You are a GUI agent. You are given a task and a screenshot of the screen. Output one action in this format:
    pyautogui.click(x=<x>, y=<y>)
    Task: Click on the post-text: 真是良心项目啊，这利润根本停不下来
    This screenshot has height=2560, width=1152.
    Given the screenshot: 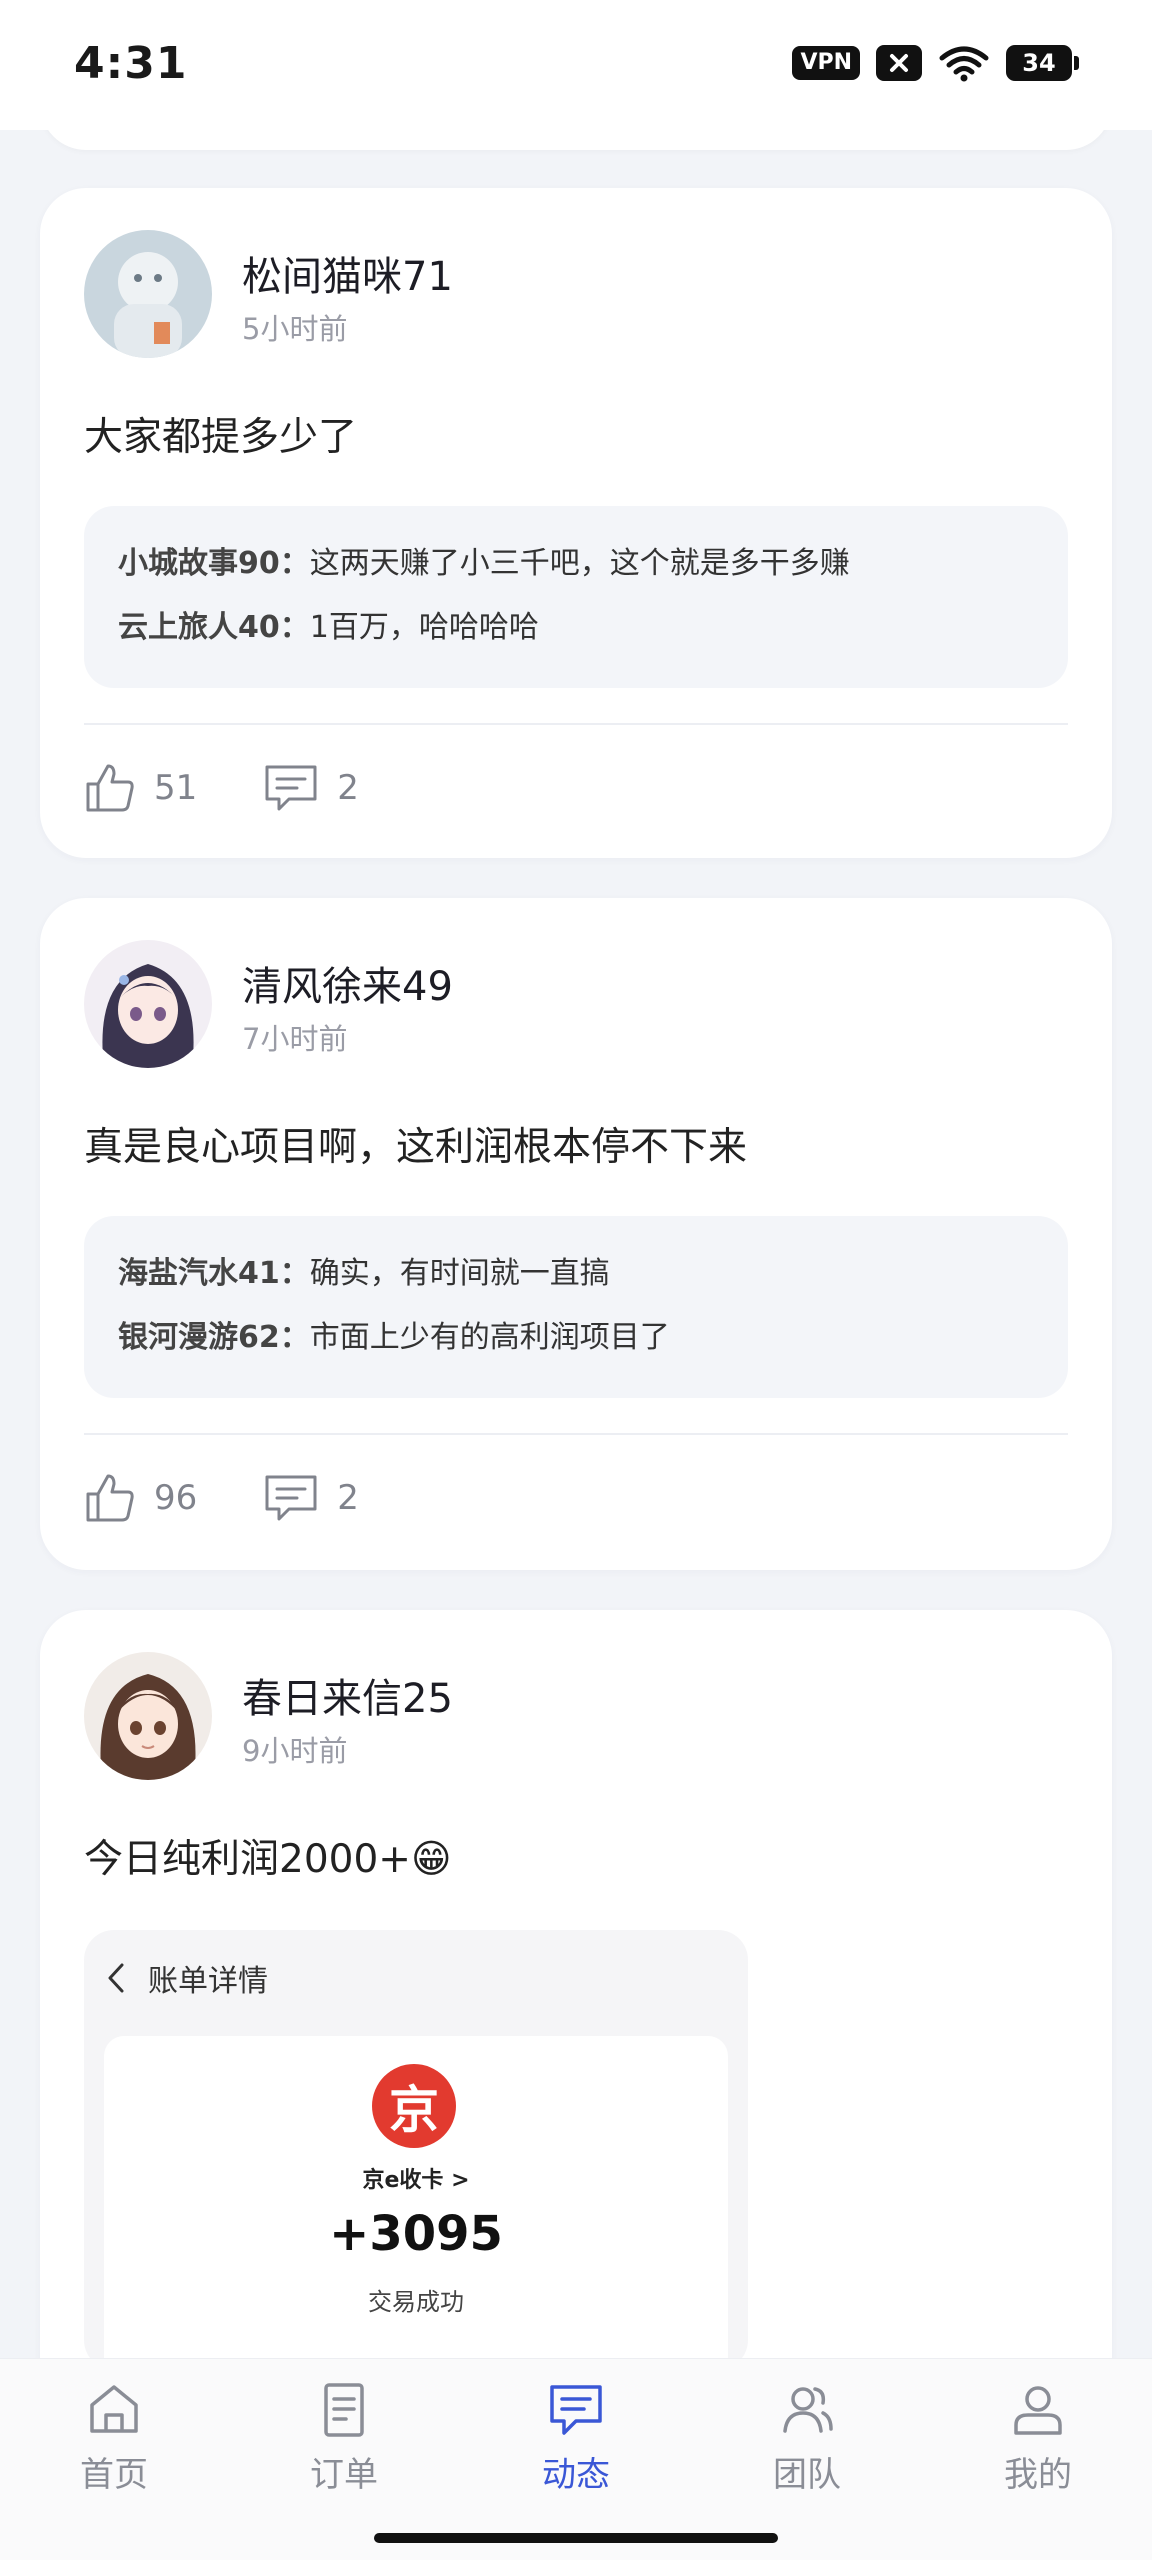 What is the action you would take?
    pyautogui.click(x=416, y=1147)
    